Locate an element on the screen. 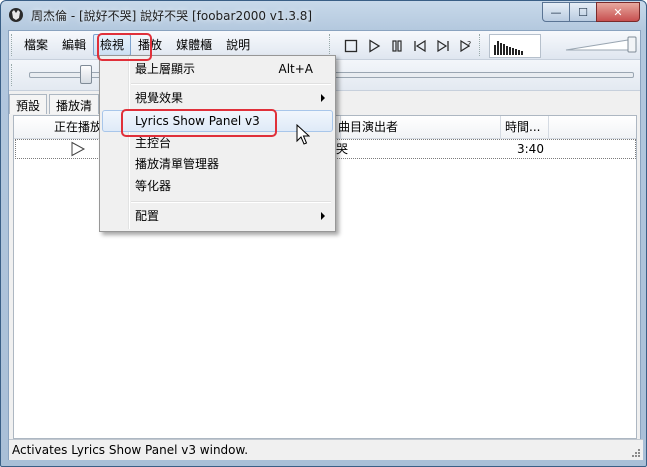 The height and width of the screenshot is (467, 647). random-icon: ? is located at coordinates (465, 46).